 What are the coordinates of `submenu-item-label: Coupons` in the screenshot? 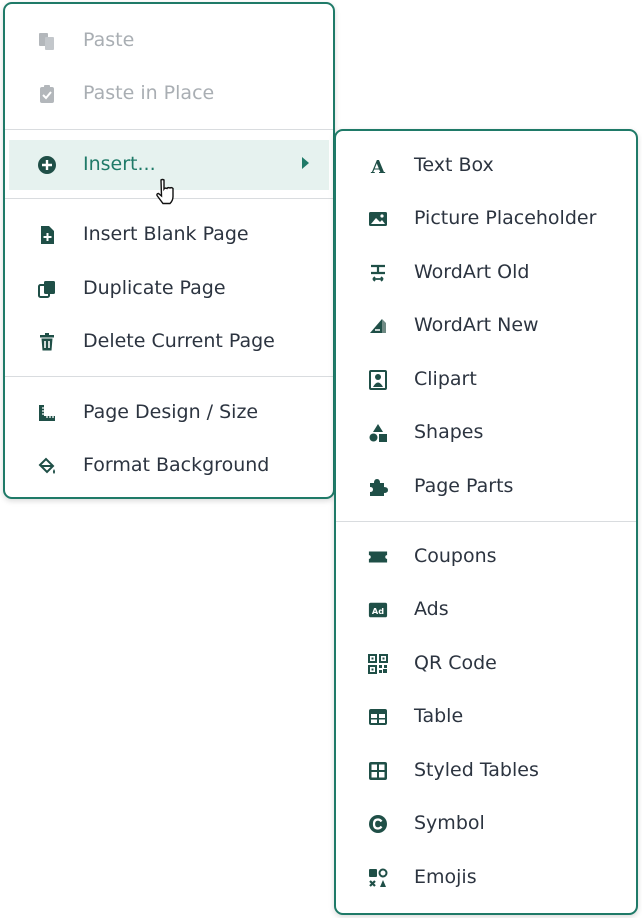 It's located at (455, 556).